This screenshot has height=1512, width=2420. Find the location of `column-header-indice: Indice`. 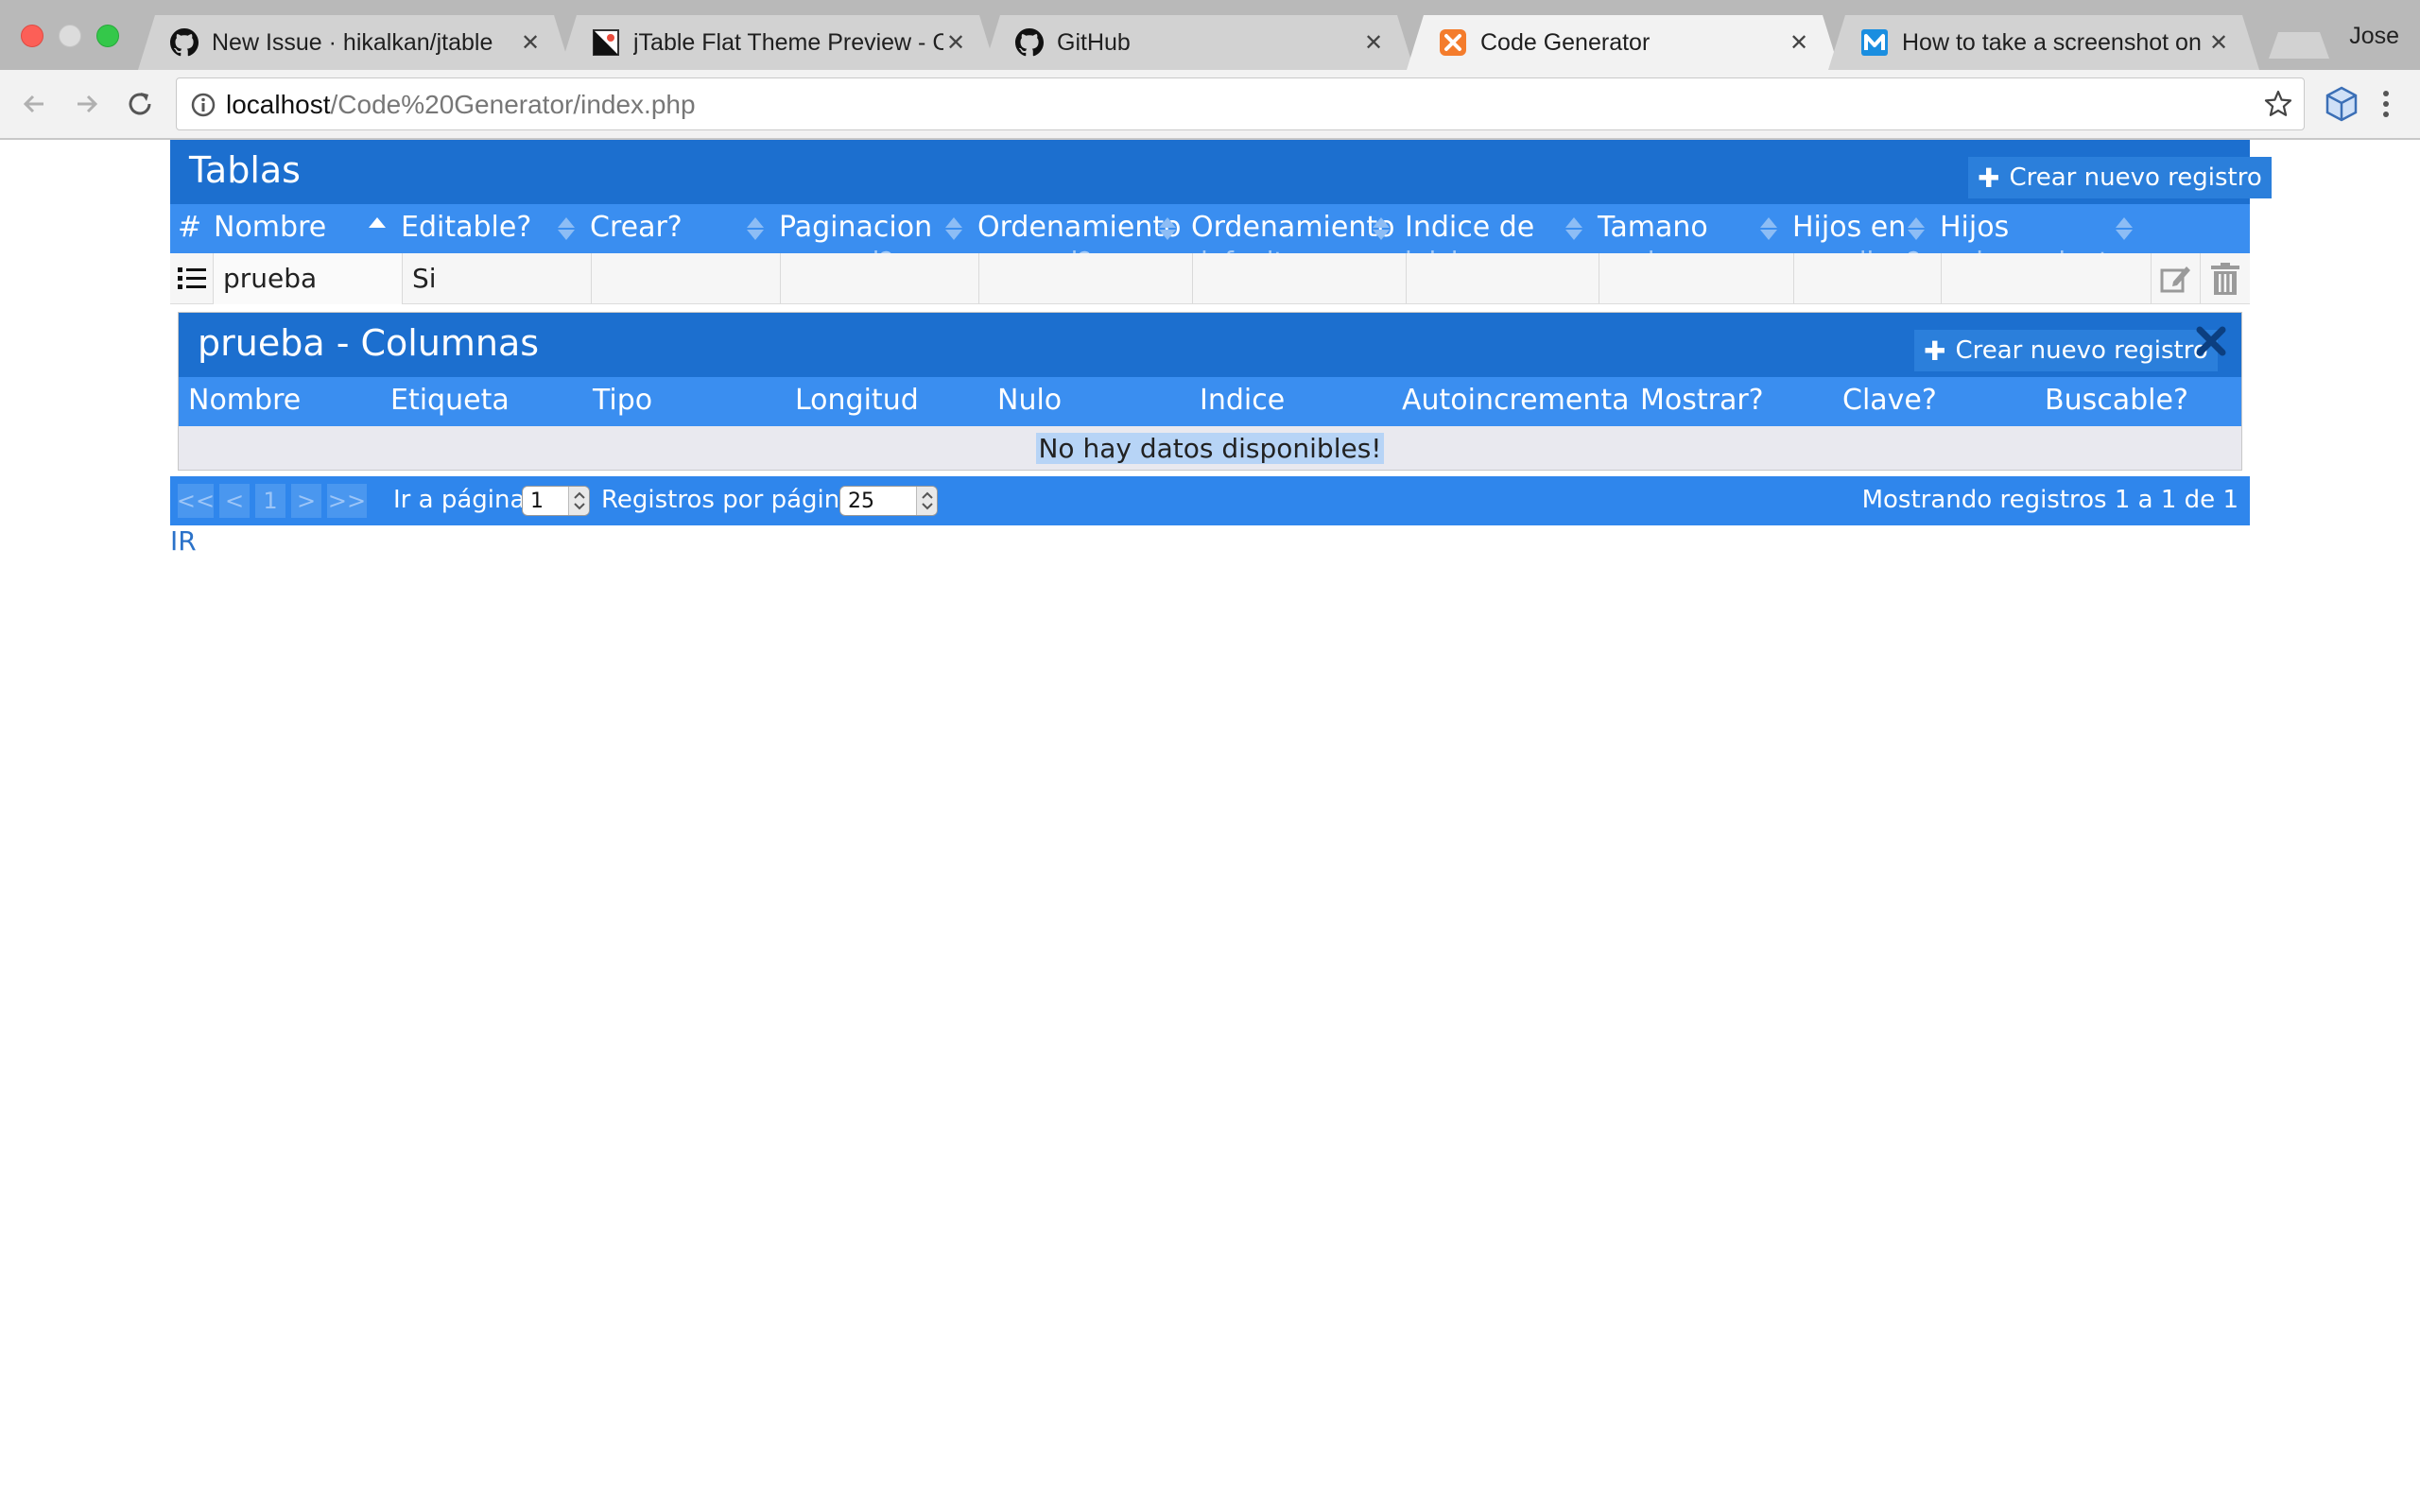

column-header-indice: Indice is located at coordinates (1243, 400).